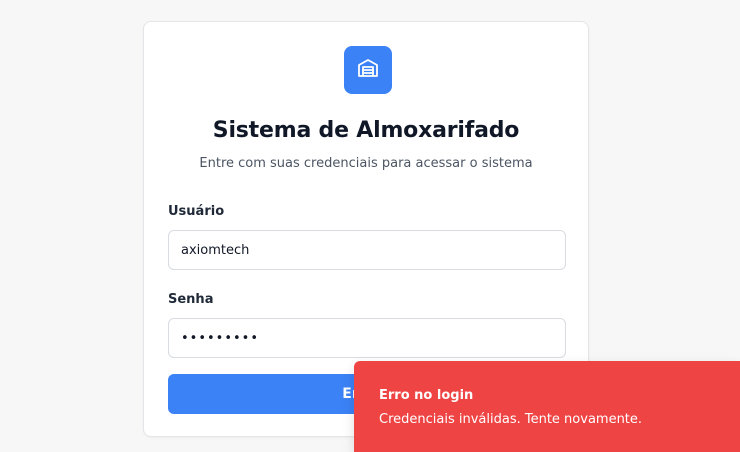 Image resolution: width=740 pixels, height=452 pixels. Describe the element at coordinates (196, 211) in the screenshot. I see `username-label: Usuário` at that location.